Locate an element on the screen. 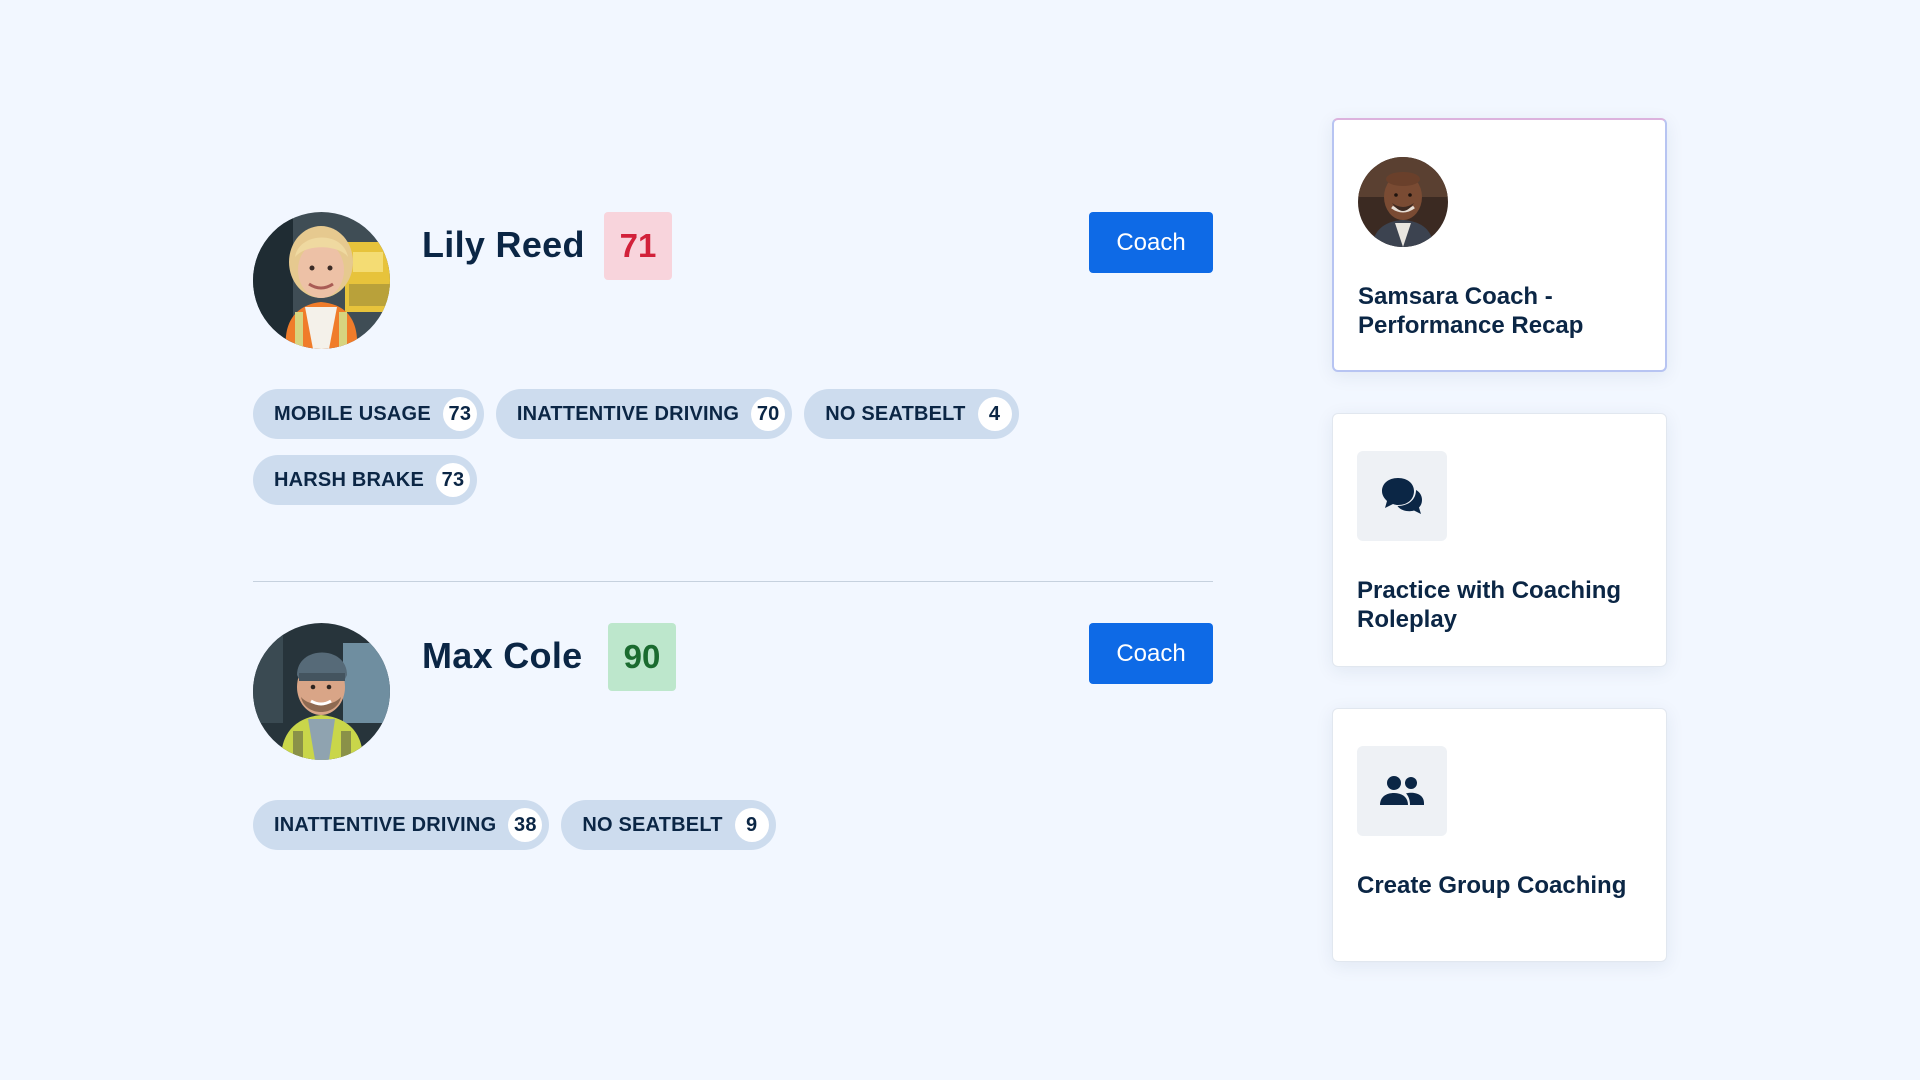 This screenshot has width=1920, height=1080. tag-count: 70 is located at coordinates (768, 414).